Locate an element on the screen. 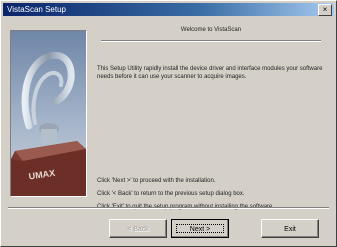 The height and width of the screenshot is (247, 337). focus-ring is located at coordinates (200, 228).